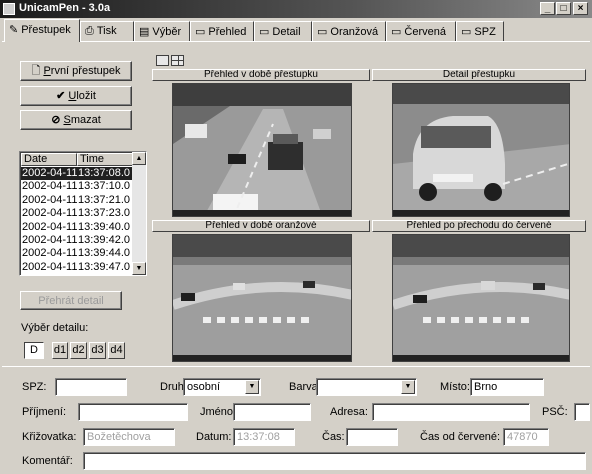 The image size is (592, 474). What do you see at coordinates (133, 412) in the screenshot?
I see `prijmeni-input` at bounding box center [133, 412].